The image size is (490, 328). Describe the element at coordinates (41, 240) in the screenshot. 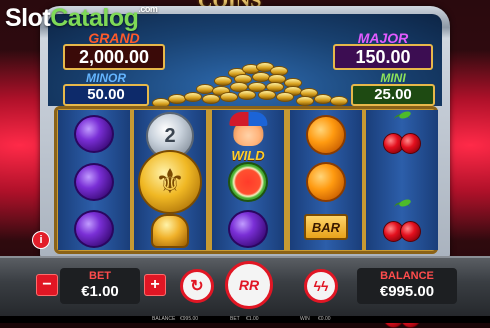

I see `info-button: i` at that location.